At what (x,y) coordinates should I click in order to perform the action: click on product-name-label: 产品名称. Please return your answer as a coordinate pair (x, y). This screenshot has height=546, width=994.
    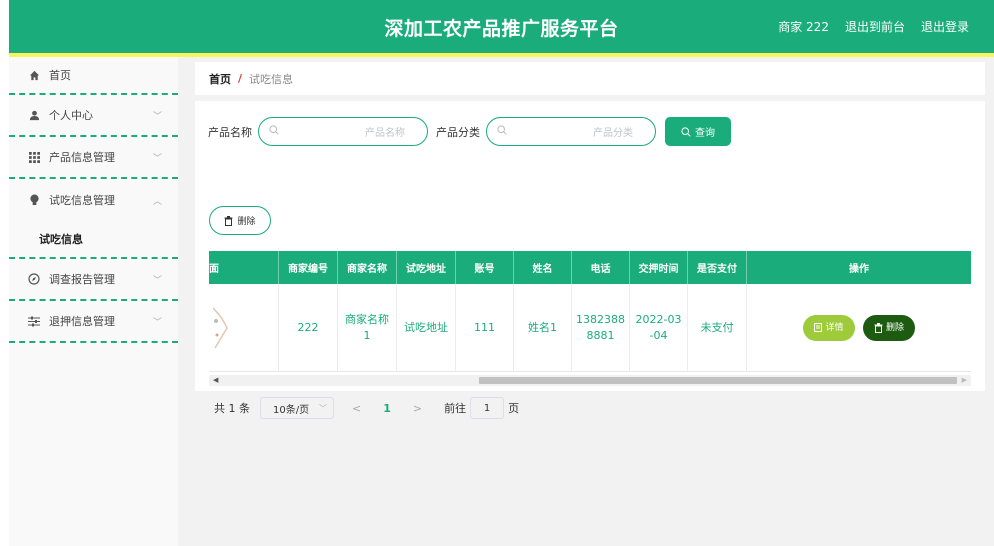
    Looking at the image, I should click on (230, 132).